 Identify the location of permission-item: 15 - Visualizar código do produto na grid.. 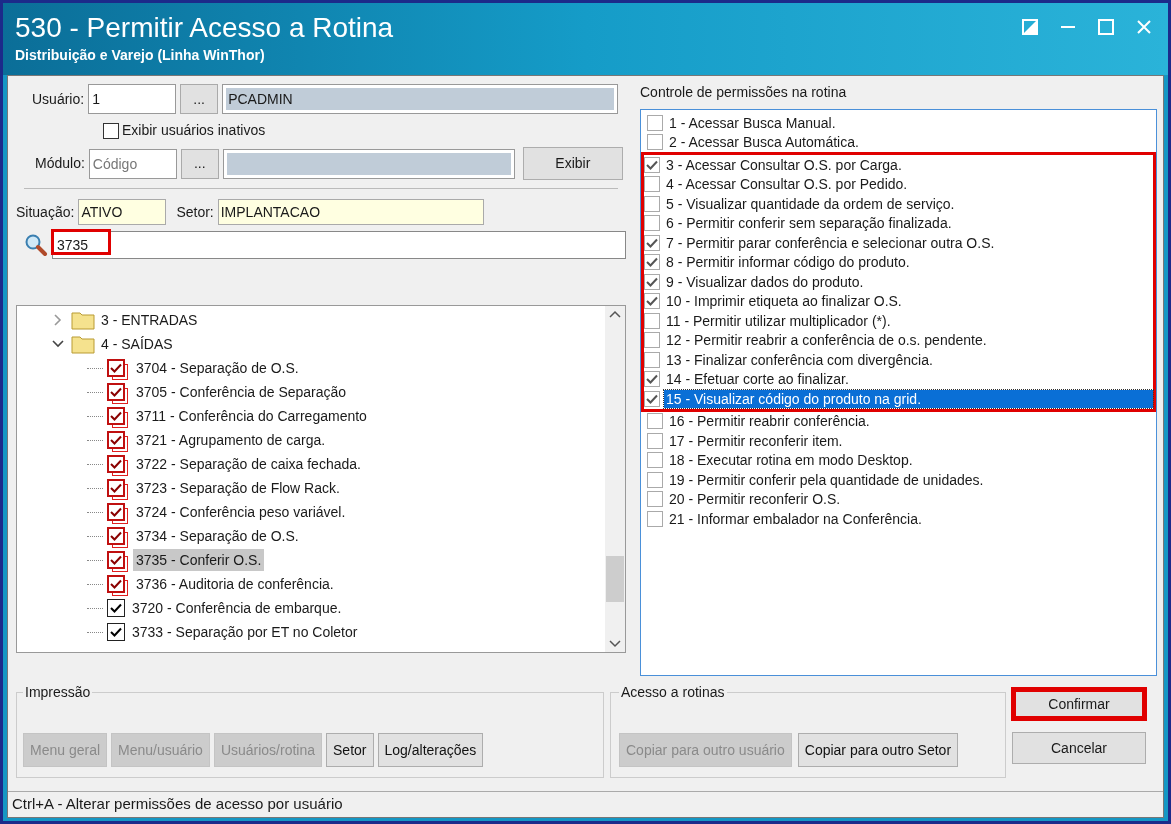
(908, 398).